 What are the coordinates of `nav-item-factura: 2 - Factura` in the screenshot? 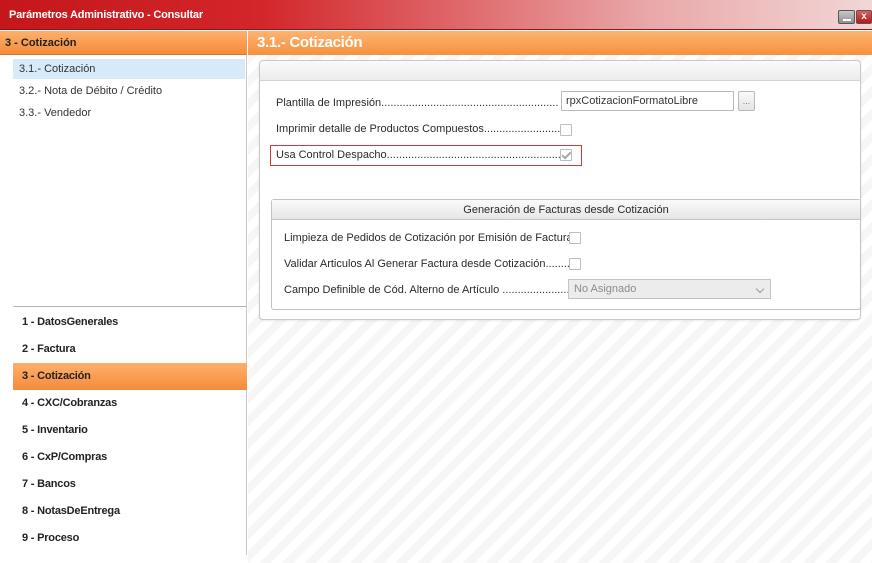 It's located at (130, 349).